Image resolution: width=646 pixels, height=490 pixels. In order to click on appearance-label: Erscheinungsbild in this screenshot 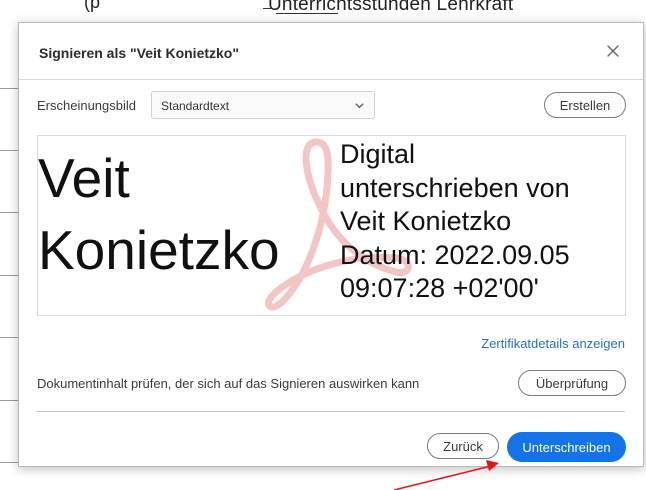, I will do `click(87, 105)`.